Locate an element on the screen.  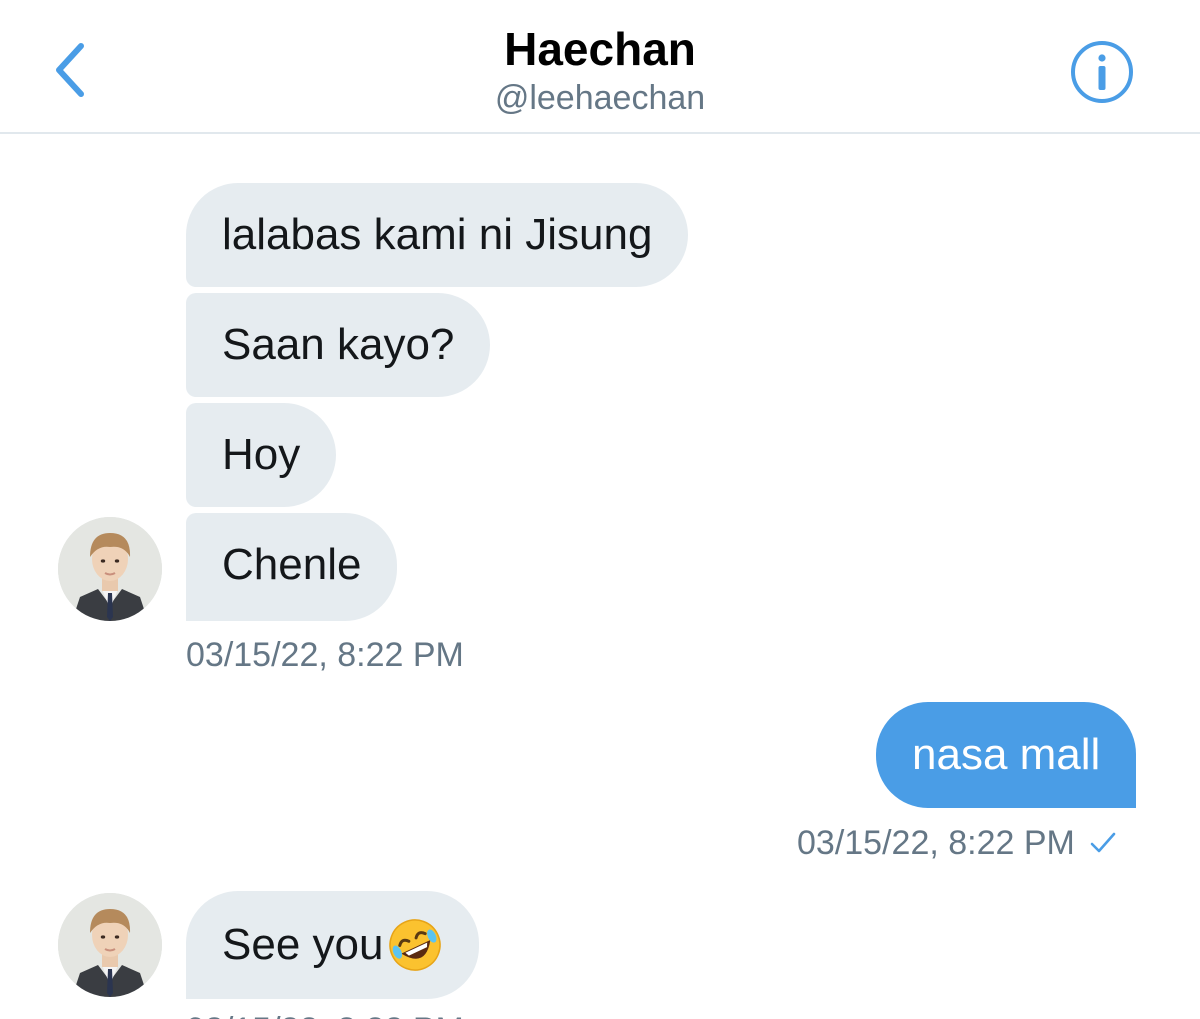
message-text: See you is located at coordinates (303, 944).